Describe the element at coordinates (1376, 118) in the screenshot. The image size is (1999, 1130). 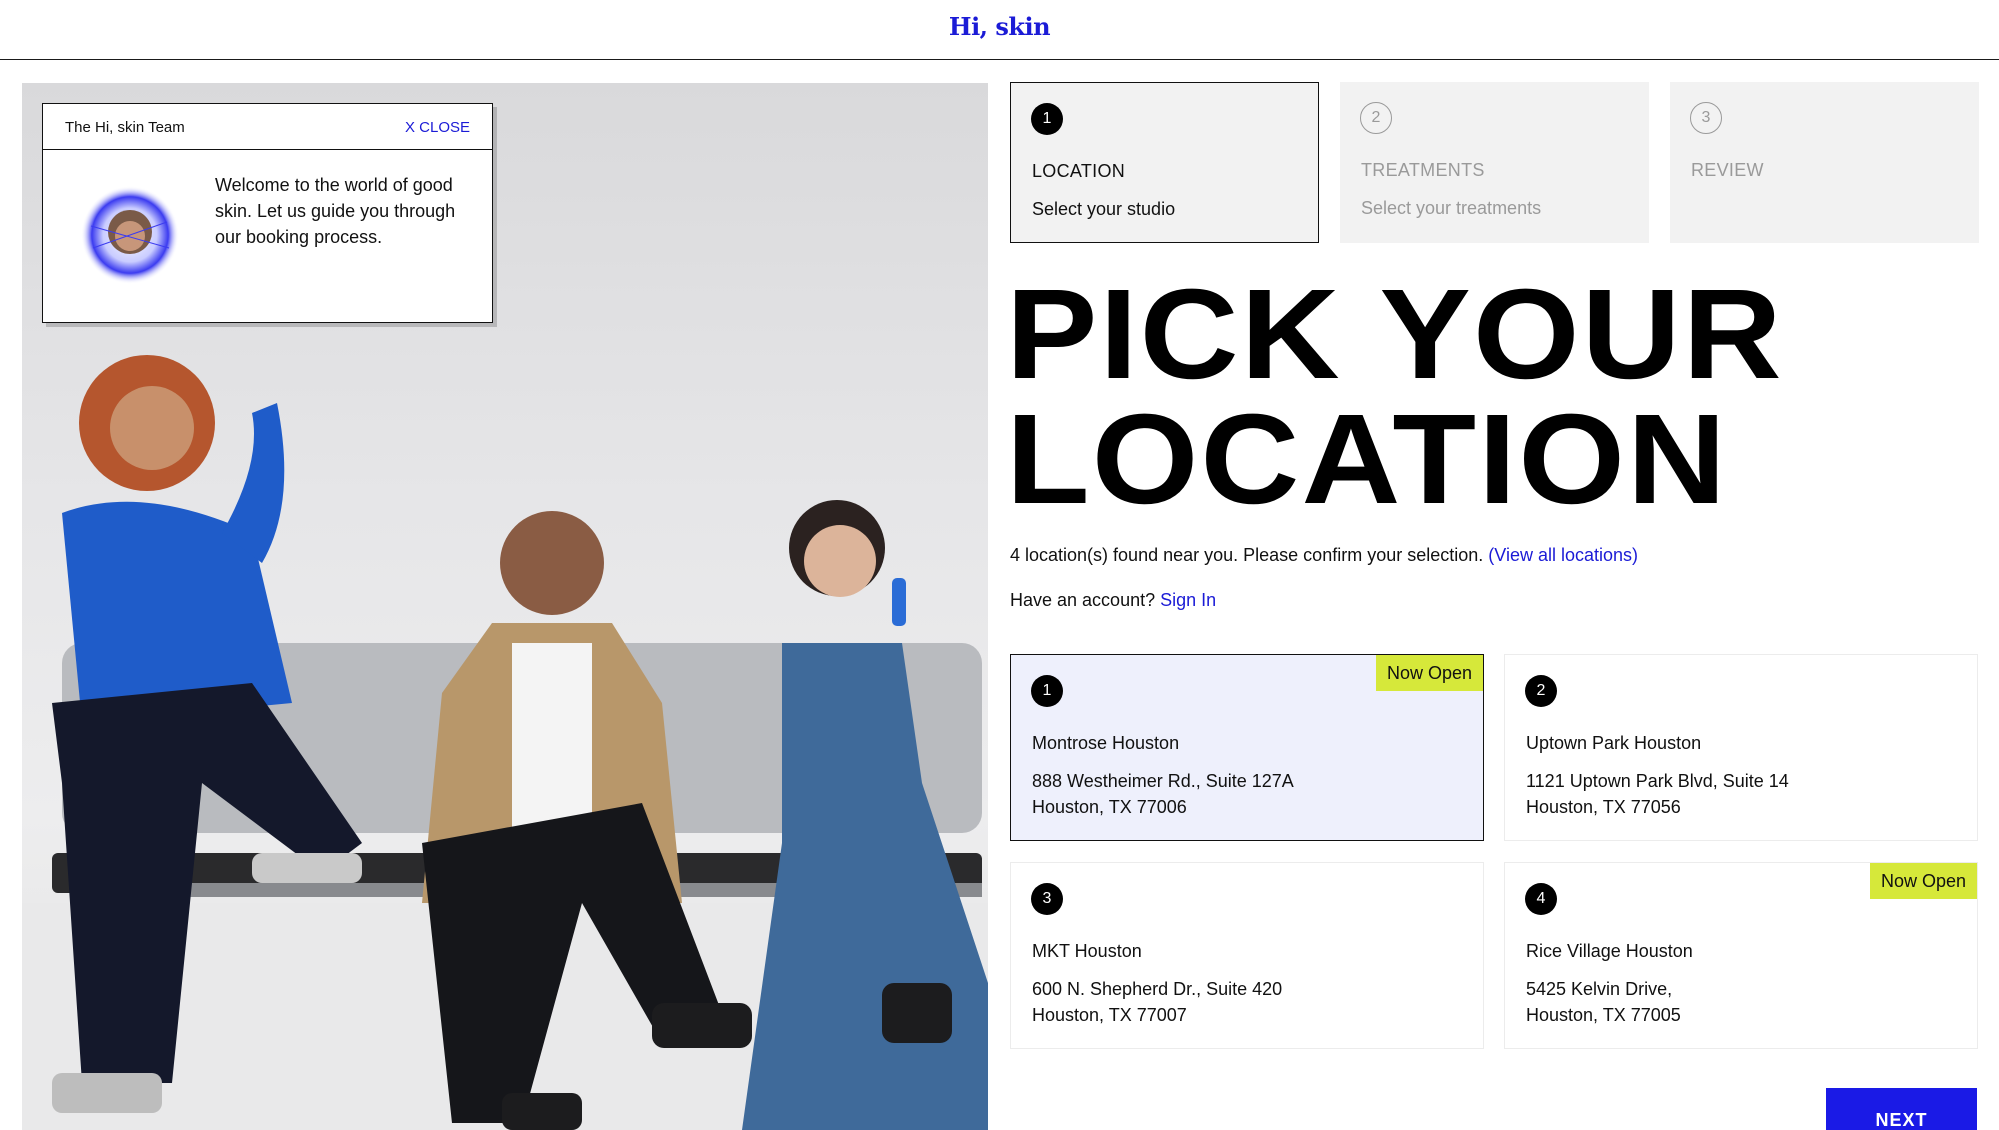
I see `step-number: 2` at that location.